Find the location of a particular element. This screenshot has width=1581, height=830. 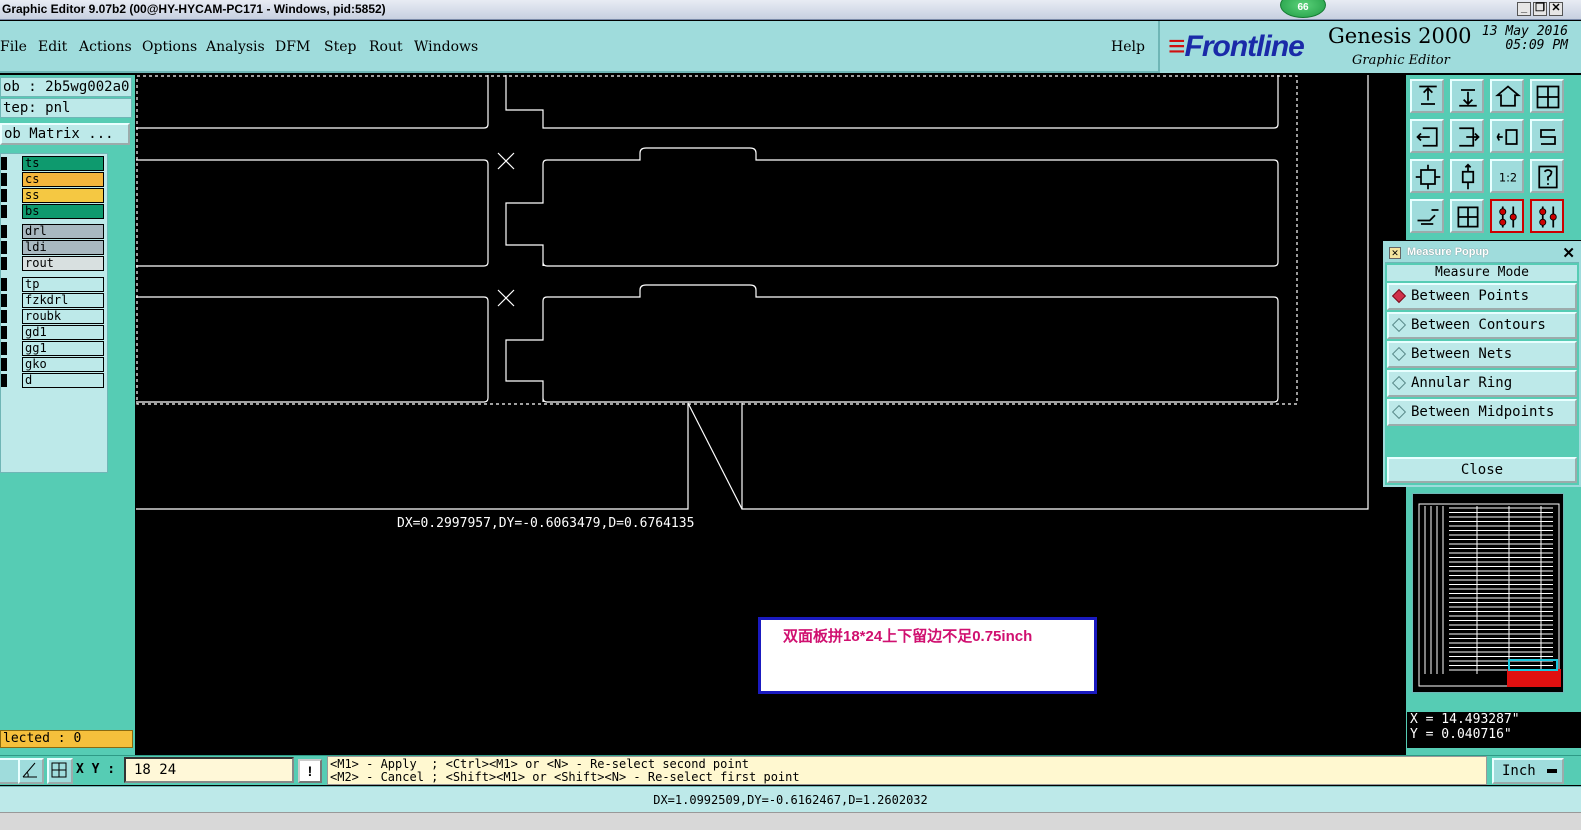

layer-row: gko is located at coordinates (54, 364).